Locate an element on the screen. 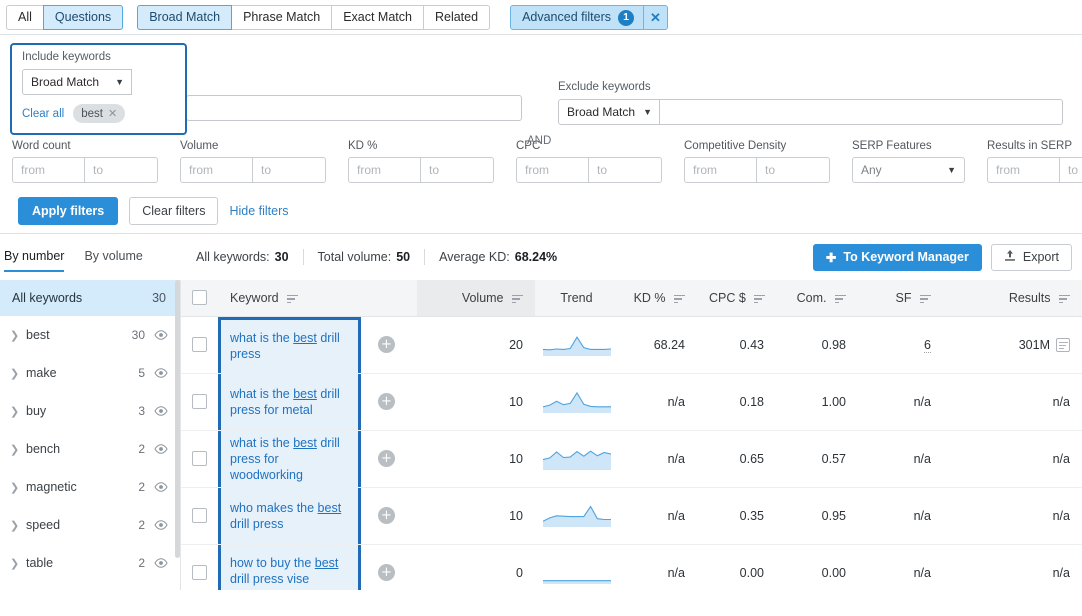  header-keyword: Keyword is located at coordinates (317, 298).